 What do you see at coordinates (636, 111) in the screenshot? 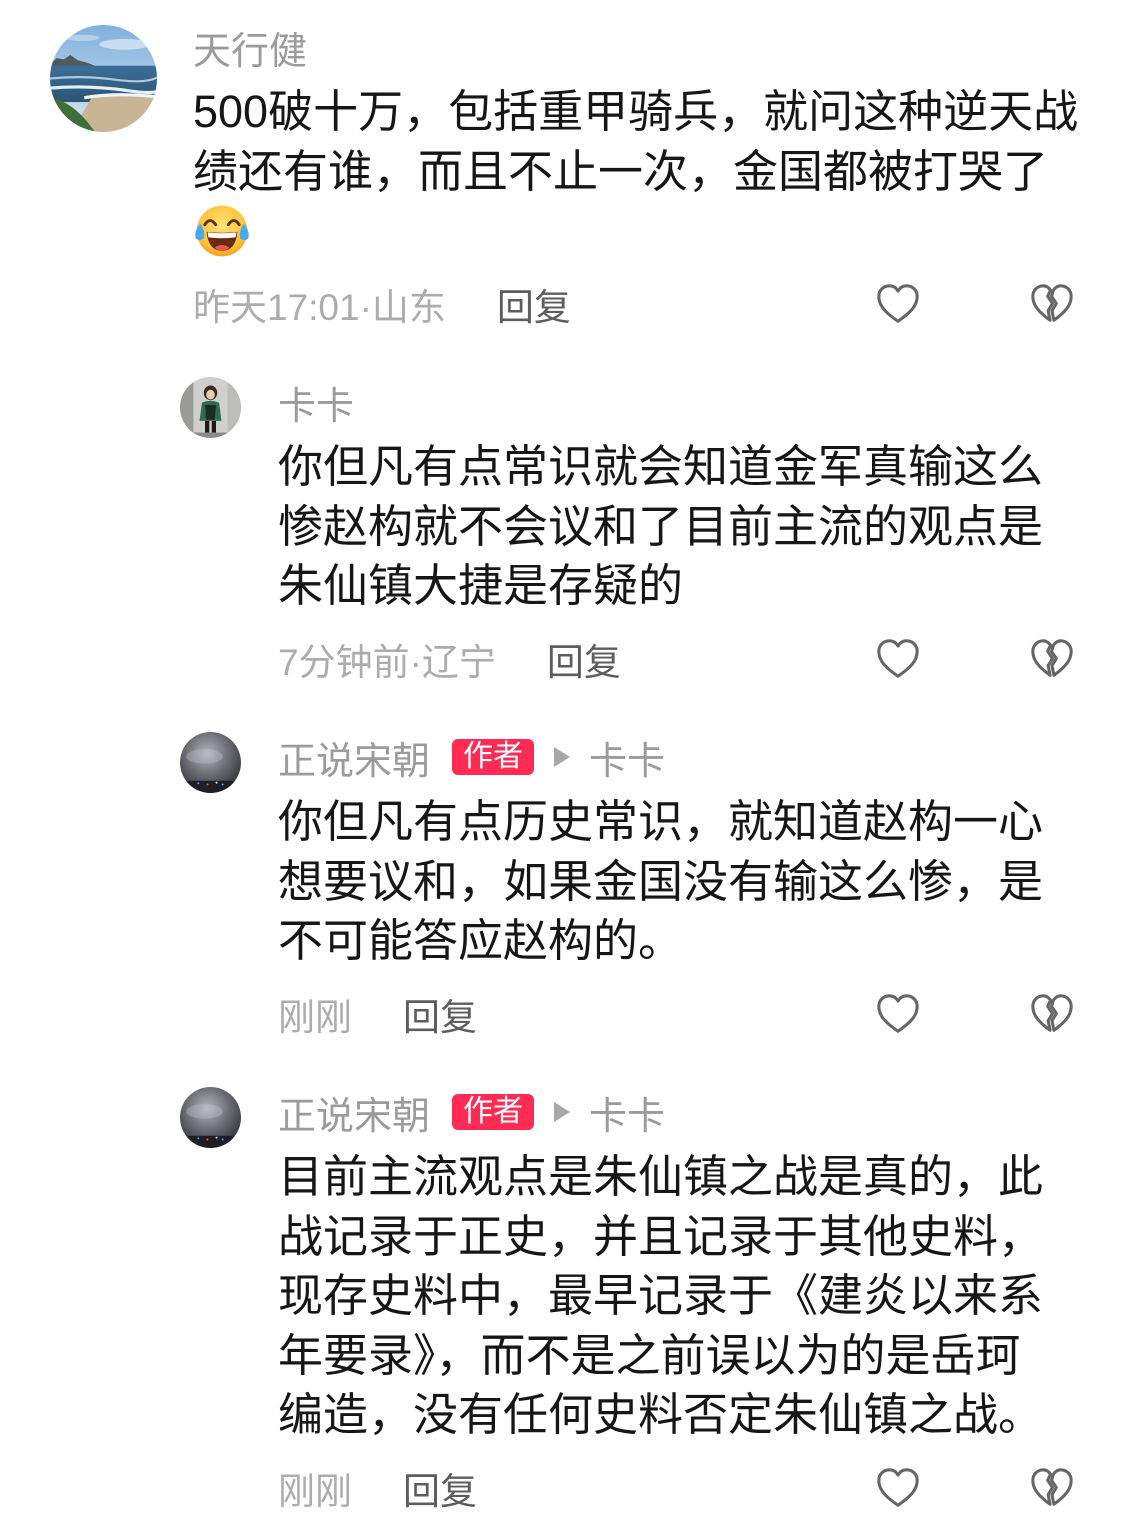
I see `comment-text-line: 500破十万，包括重甲骑兵，就问这种逆天战` at bounding box center [636, 111].